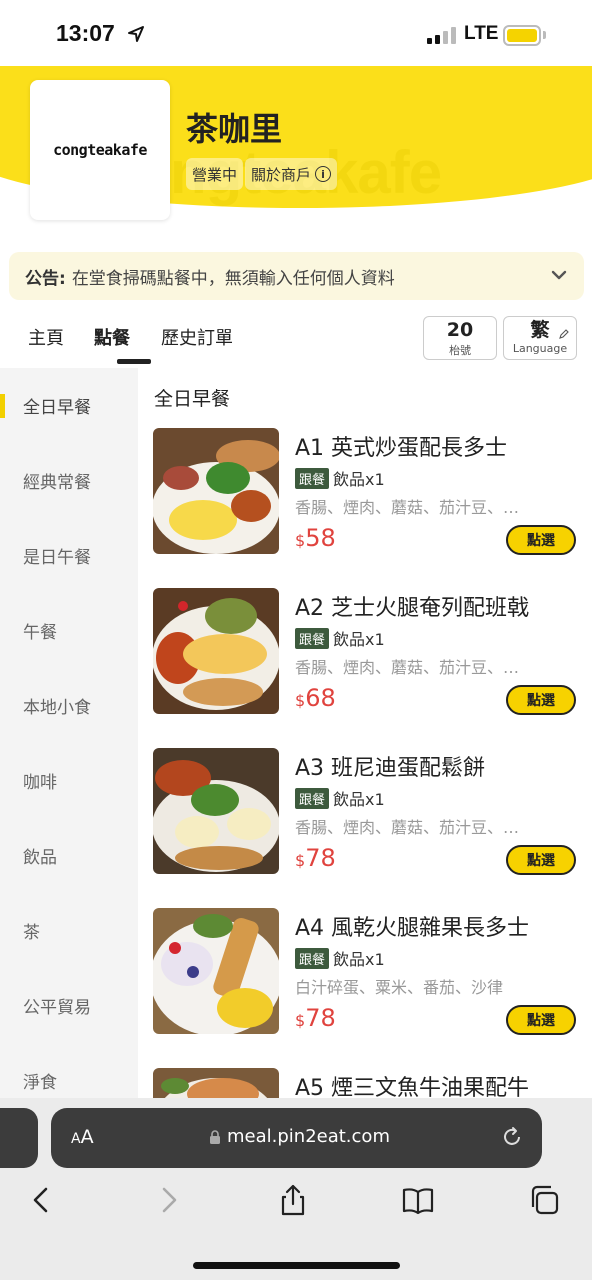 The width and height of the screenshot is (592, 1280). Describe the element at coordinates (390, 768) in the screenshot. I see `item-name: A3 班尼迪蛋配鬆餅` at that location.